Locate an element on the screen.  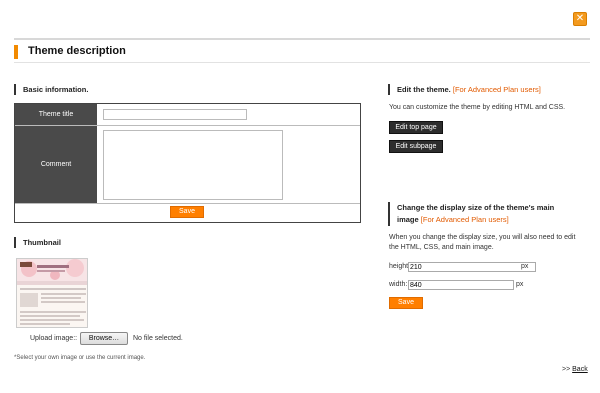
edit-theme-heading-text: Edit the theme. is located at coordinates (424, 89).